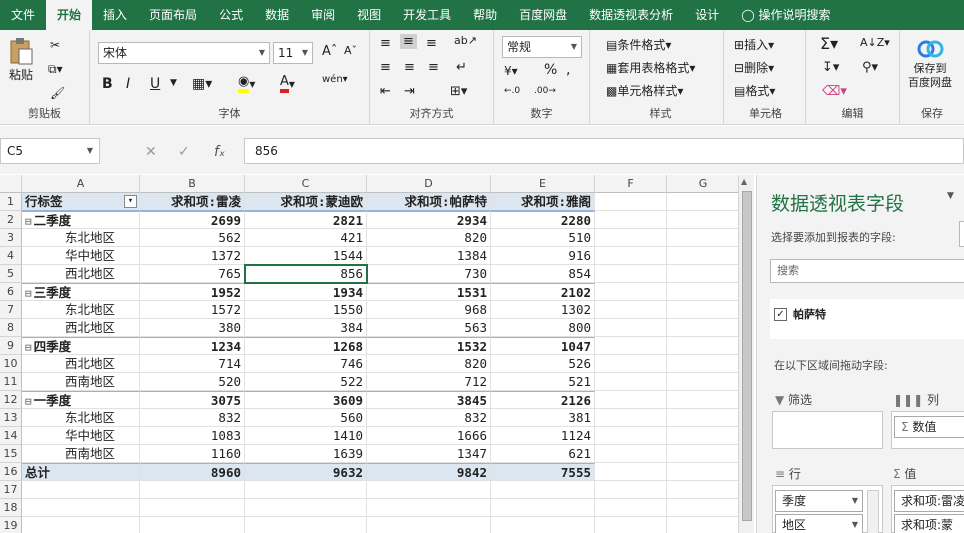 This screenshot has width=964, height=533. What do you see at coordinates (11, 490) in the screenshot?
I see `row-header: 17` at bounding box center [11, 490].